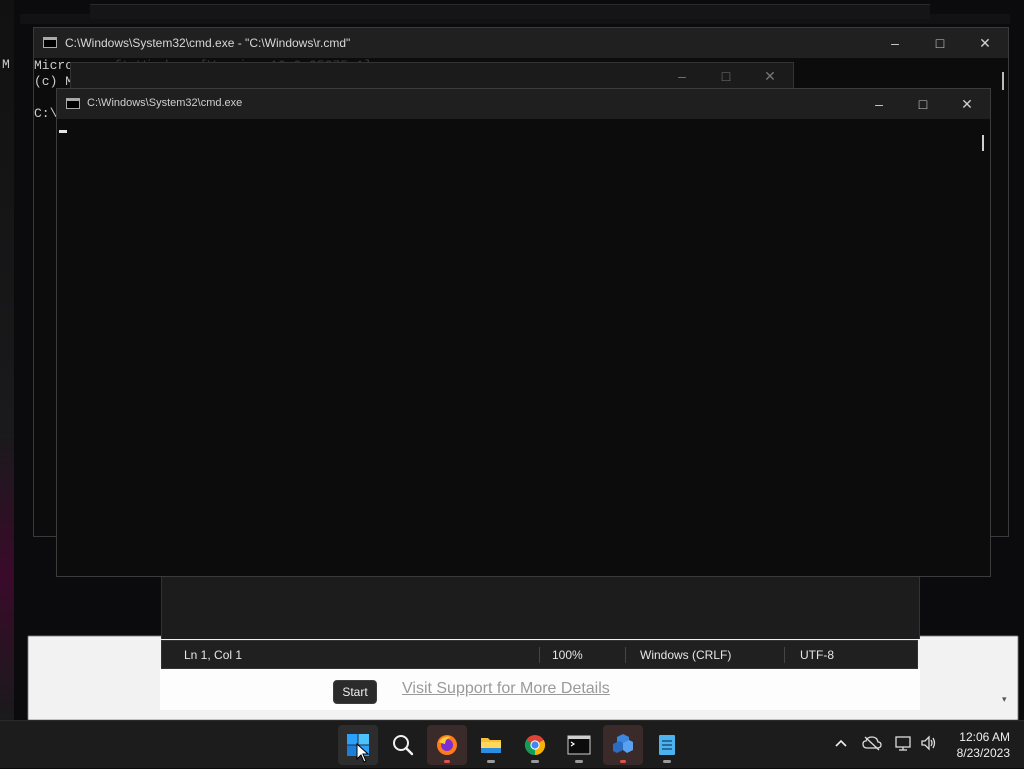 This screenshot has height=769, width=1024. I want to click on puzzle-app-icon, so click(623, 743).